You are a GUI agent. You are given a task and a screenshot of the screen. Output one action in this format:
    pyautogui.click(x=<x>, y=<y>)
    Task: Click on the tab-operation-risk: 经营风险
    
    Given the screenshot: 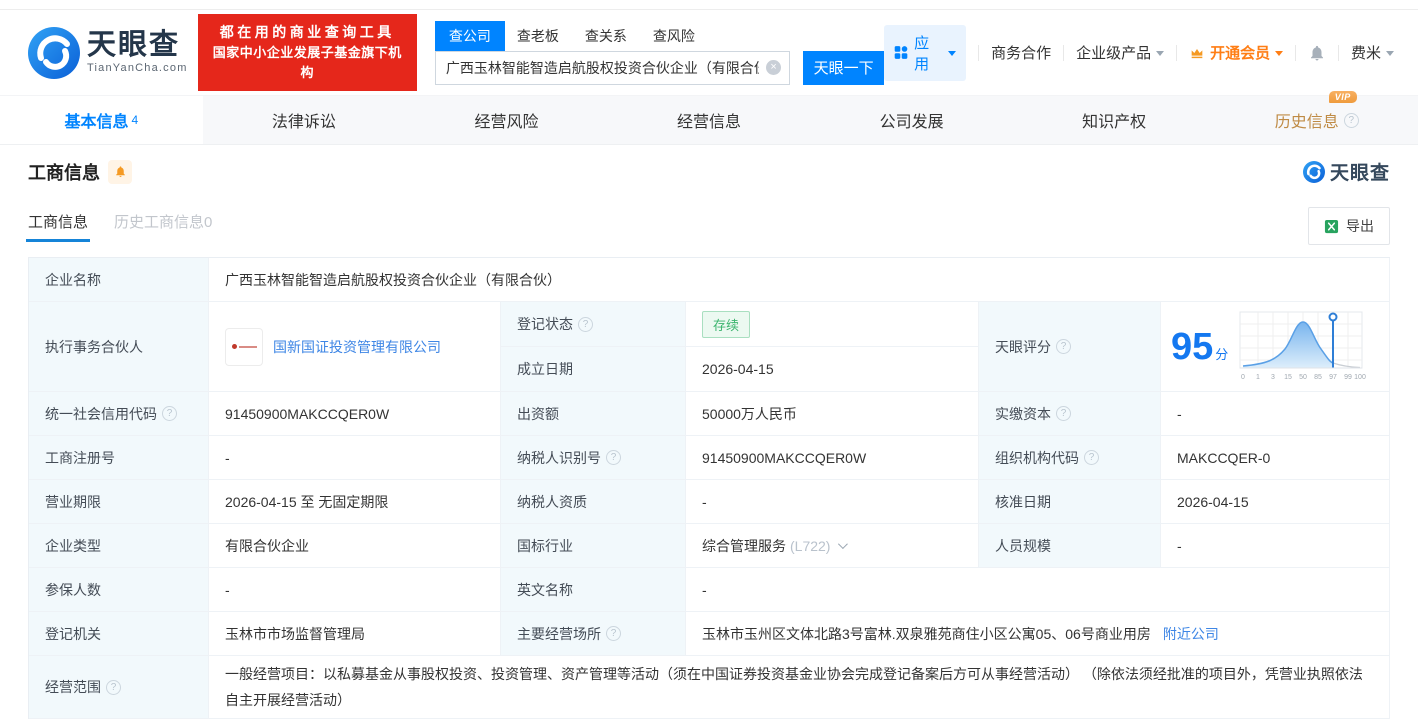 What is the action you would take?
    pyautogui.click(x=506, y=120)
    